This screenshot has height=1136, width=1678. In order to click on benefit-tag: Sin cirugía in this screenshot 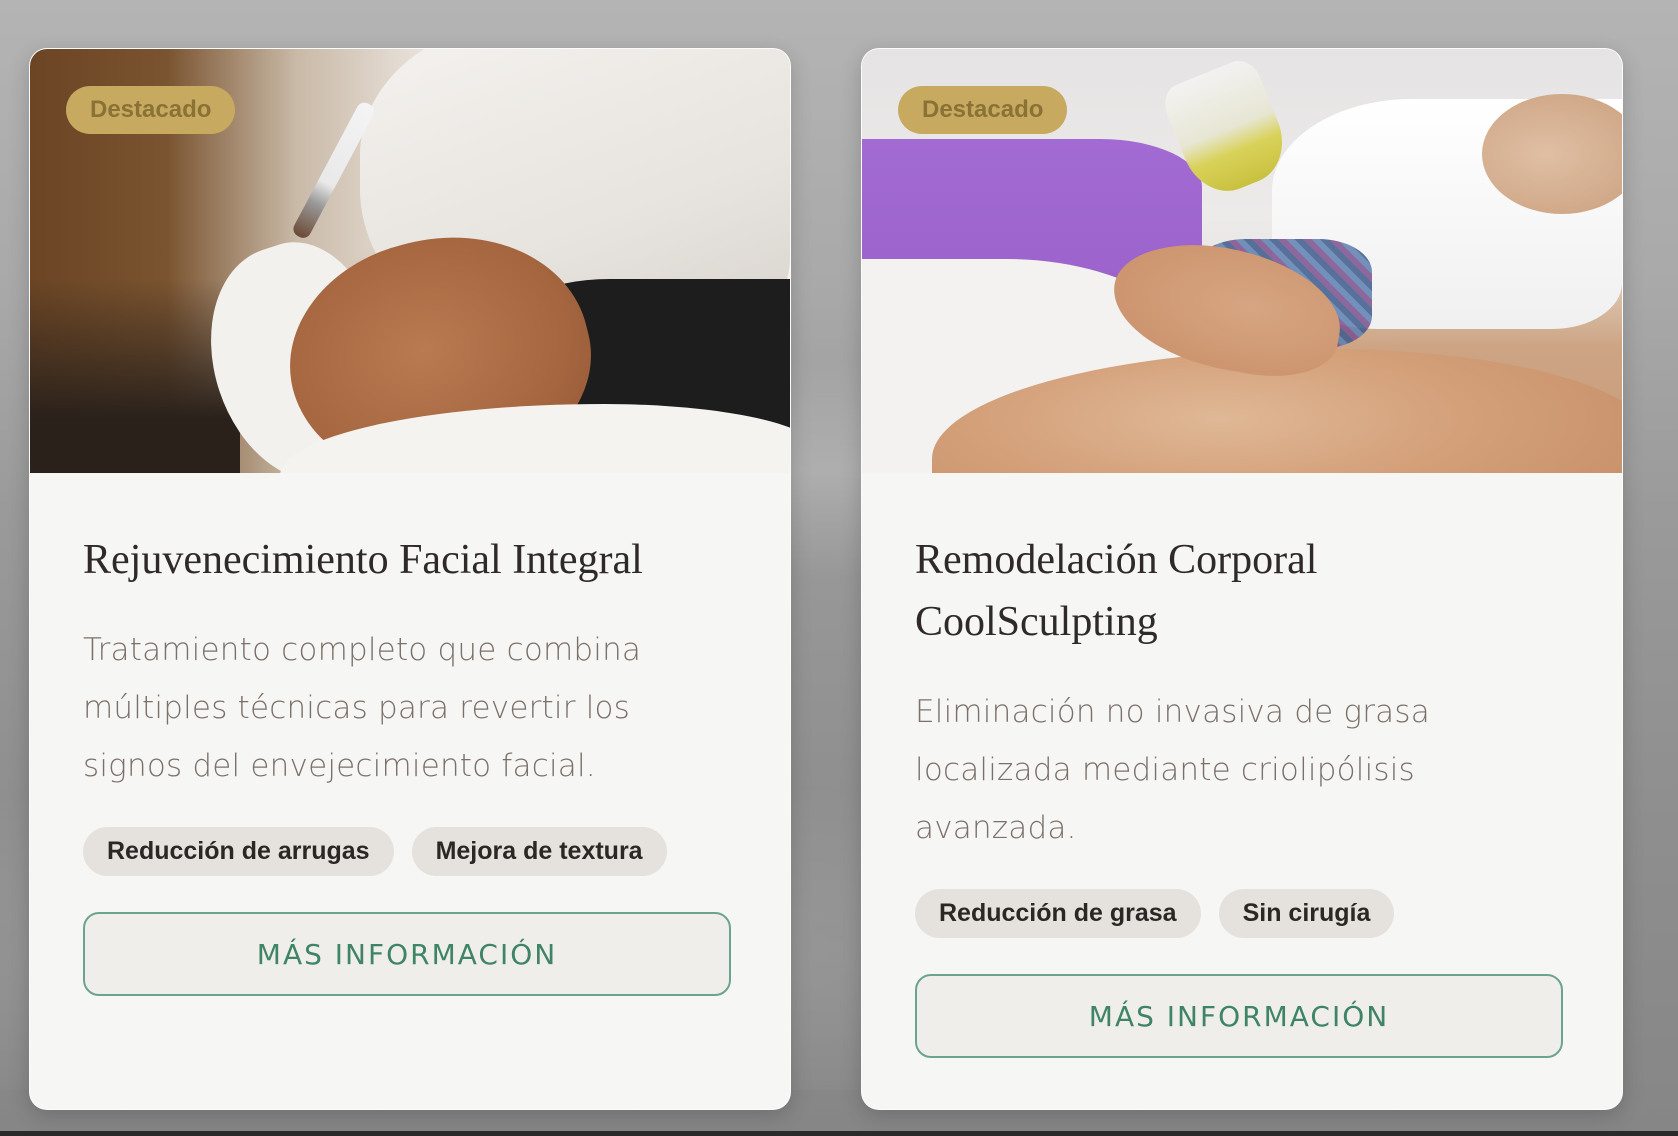, I will do `click(1306, 913)`.